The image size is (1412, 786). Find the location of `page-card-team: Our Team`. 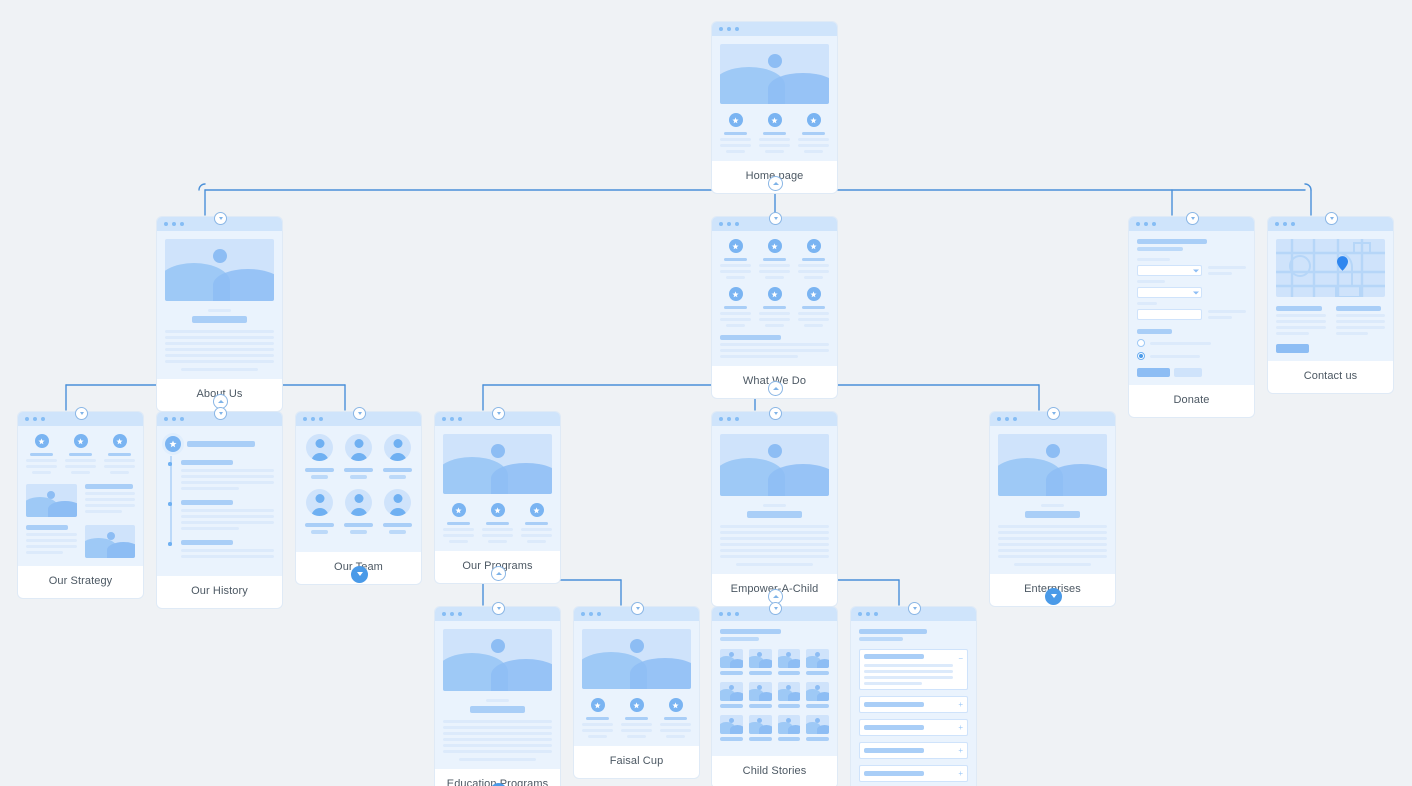

page-card-team: Our Team is located at coordinates (358, 498).